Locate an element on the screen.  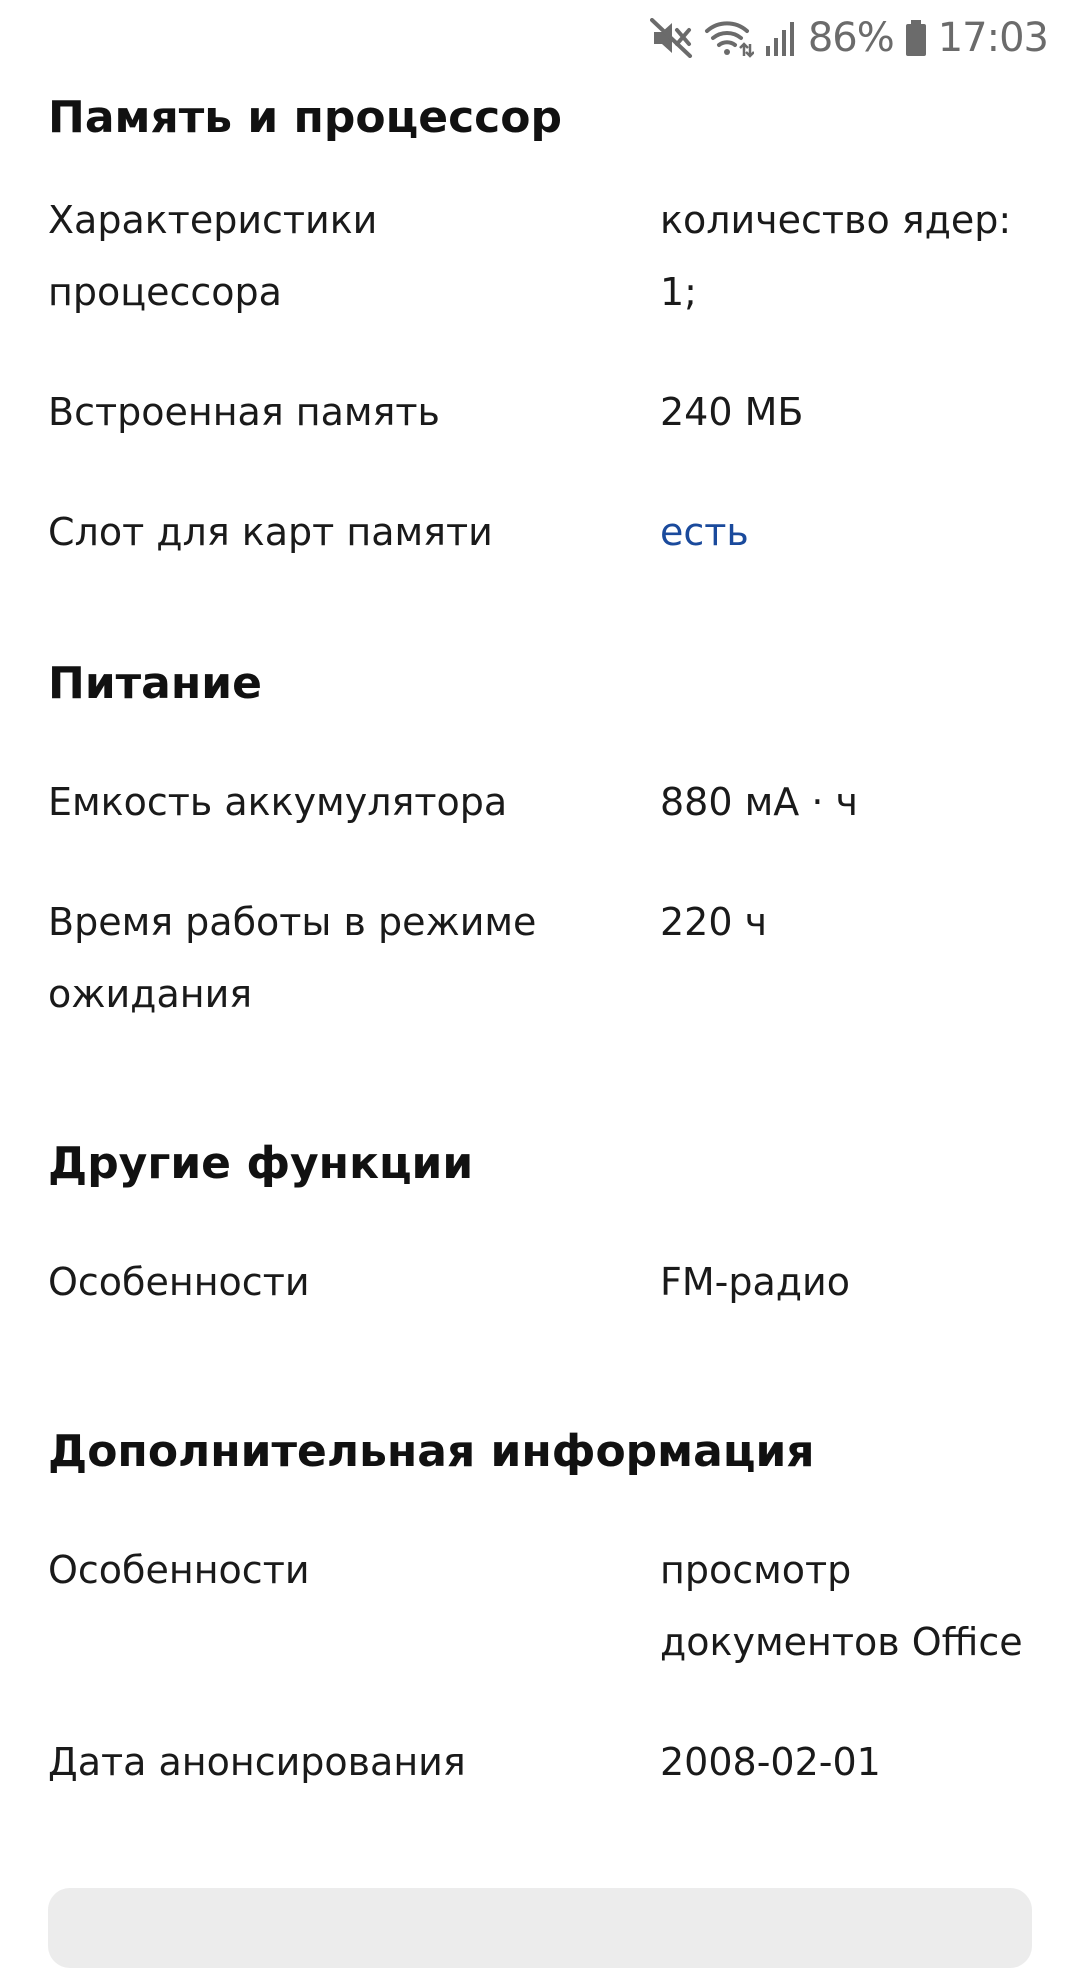
spec-value-line: 1; is located at coordinates (678, 292).